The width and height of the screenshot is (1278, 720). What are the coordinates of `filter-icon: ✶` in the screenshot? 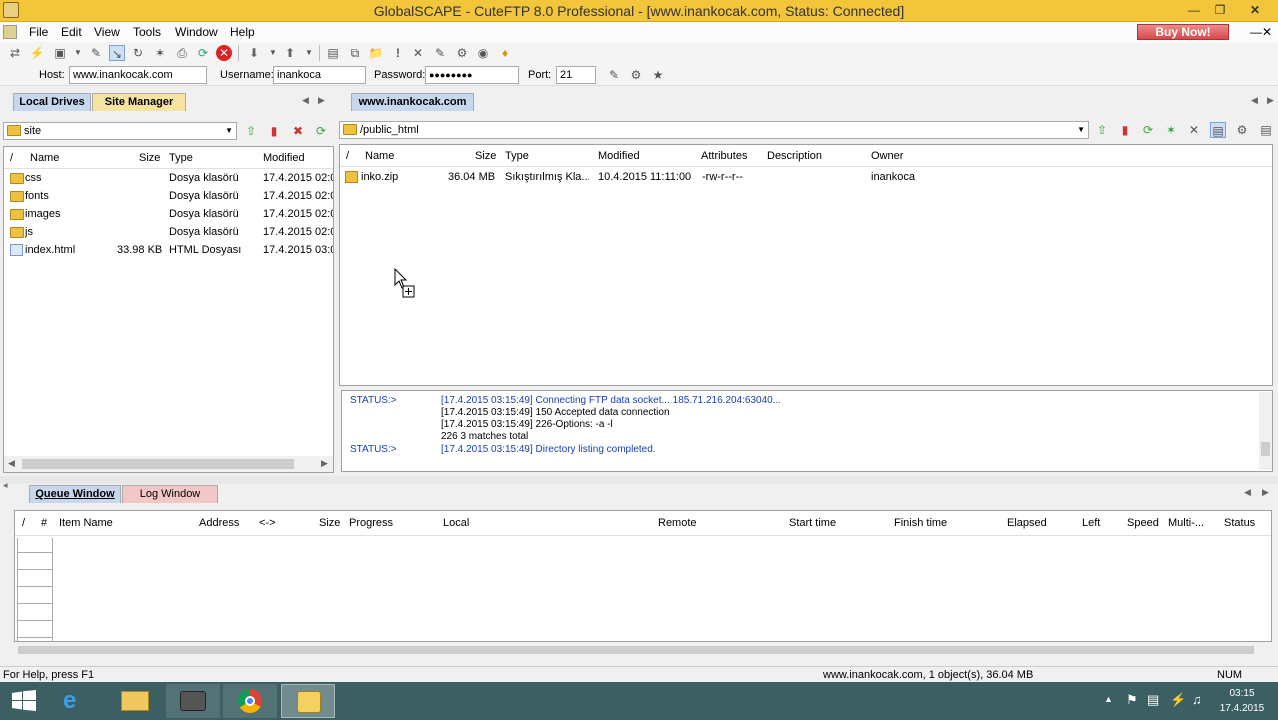 It's located at (160, 53).